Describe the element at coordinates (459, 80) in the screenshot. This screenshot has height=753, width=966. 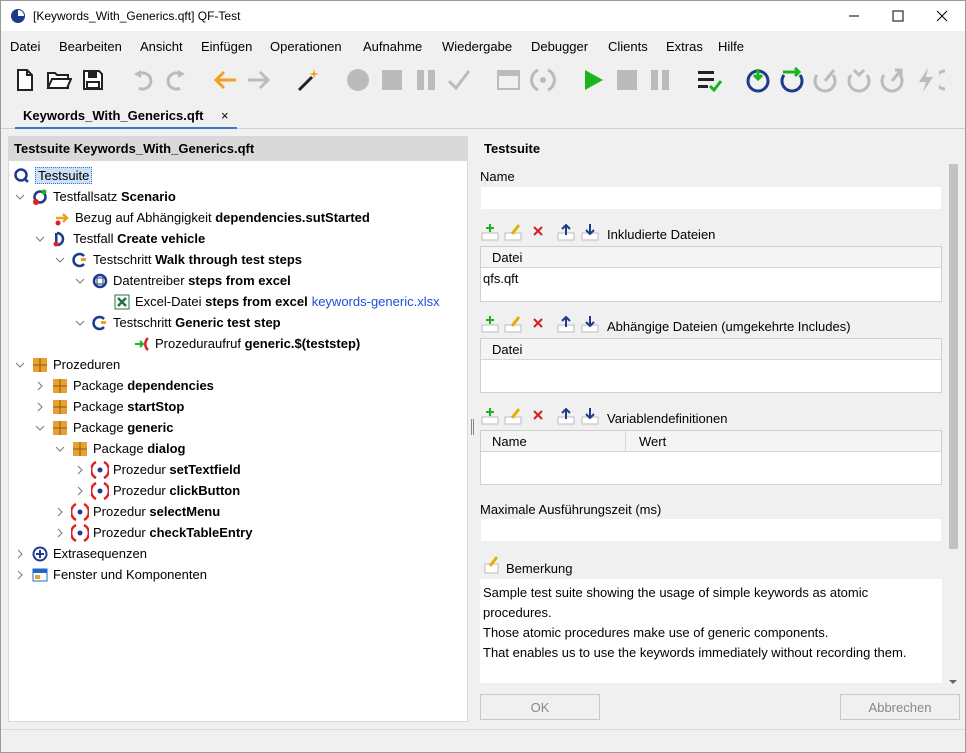
I see `check-icon` at that location.